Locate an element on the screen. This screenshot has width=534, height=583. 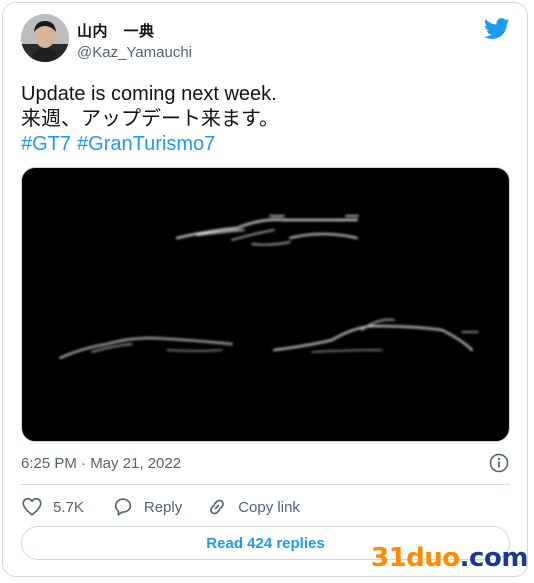
action-bar: 5.7K Reply Copy link is located at coordinates (160, 507).